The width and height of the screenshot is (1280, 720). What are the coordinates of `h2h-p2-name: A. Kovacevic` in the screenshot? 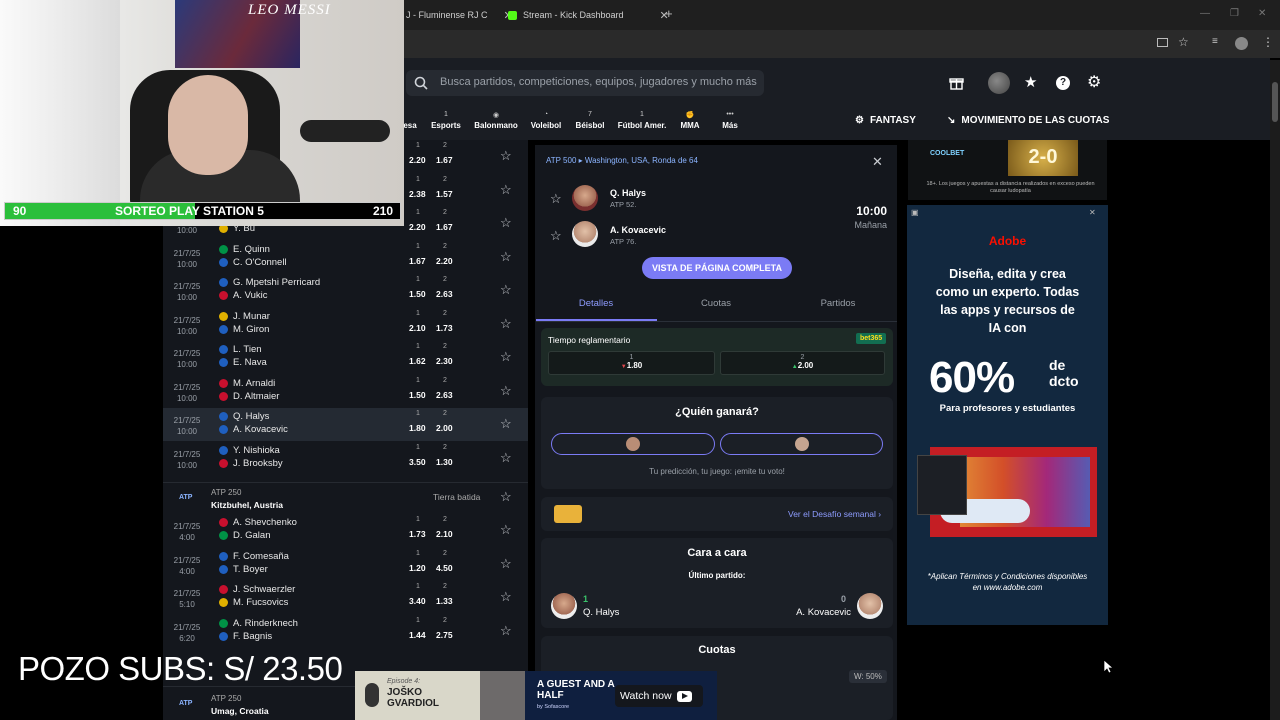 It's located at (816, 612).